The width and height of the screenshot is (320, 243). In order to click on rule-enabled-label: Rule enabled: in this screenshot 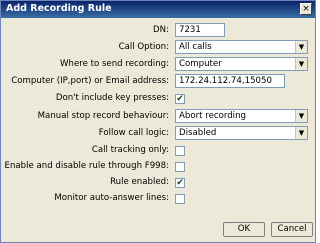, I will do `click(139, 182)`.